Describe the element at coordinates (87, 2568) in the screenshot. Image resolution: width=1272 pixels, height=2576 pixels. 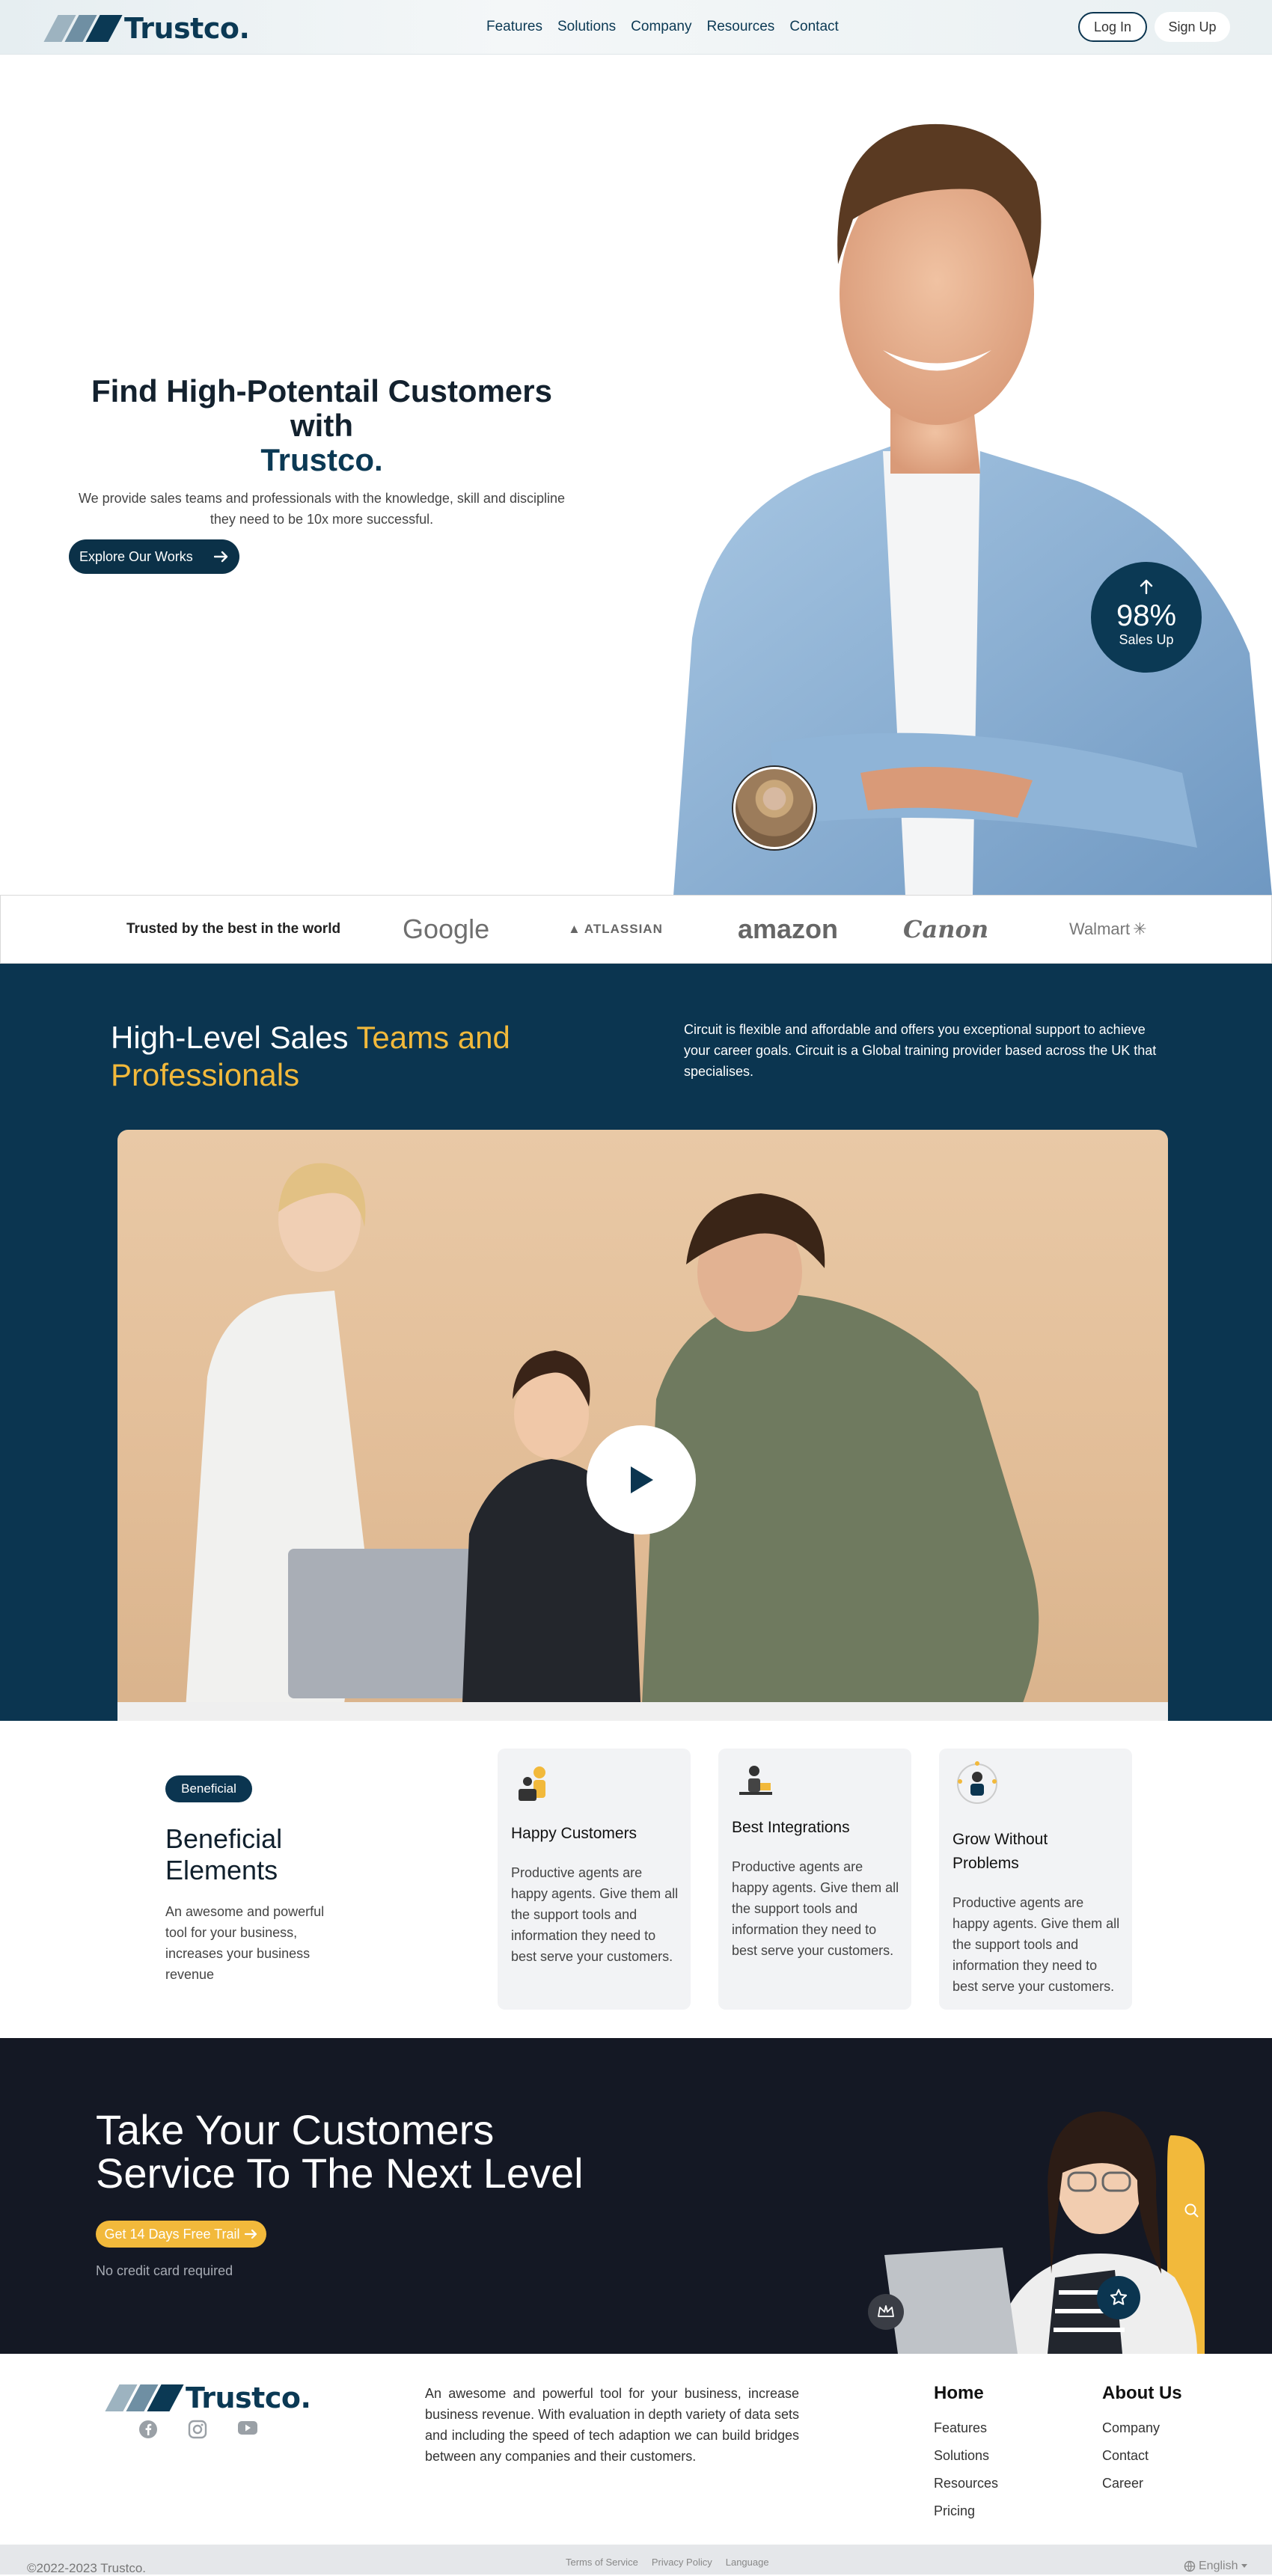
I see `copyright-text: ©2022-2023 Trustco.` at that location.